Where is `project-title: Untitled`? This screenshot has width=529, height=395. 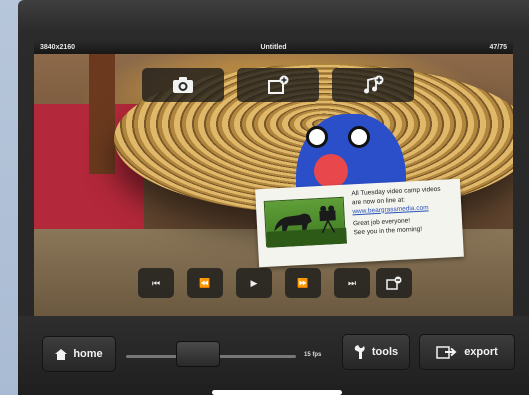
project-title: Untitled is located at coordinates (273, 47).